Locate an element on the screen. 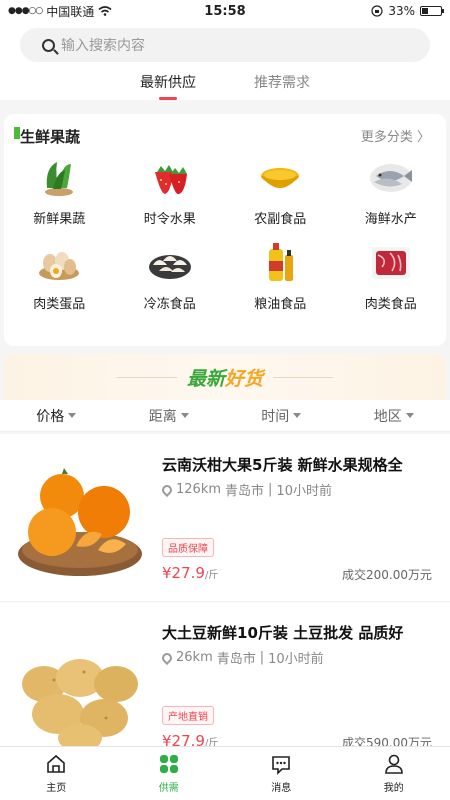  filter-region: 地区 is located at coordinates (394, 415).